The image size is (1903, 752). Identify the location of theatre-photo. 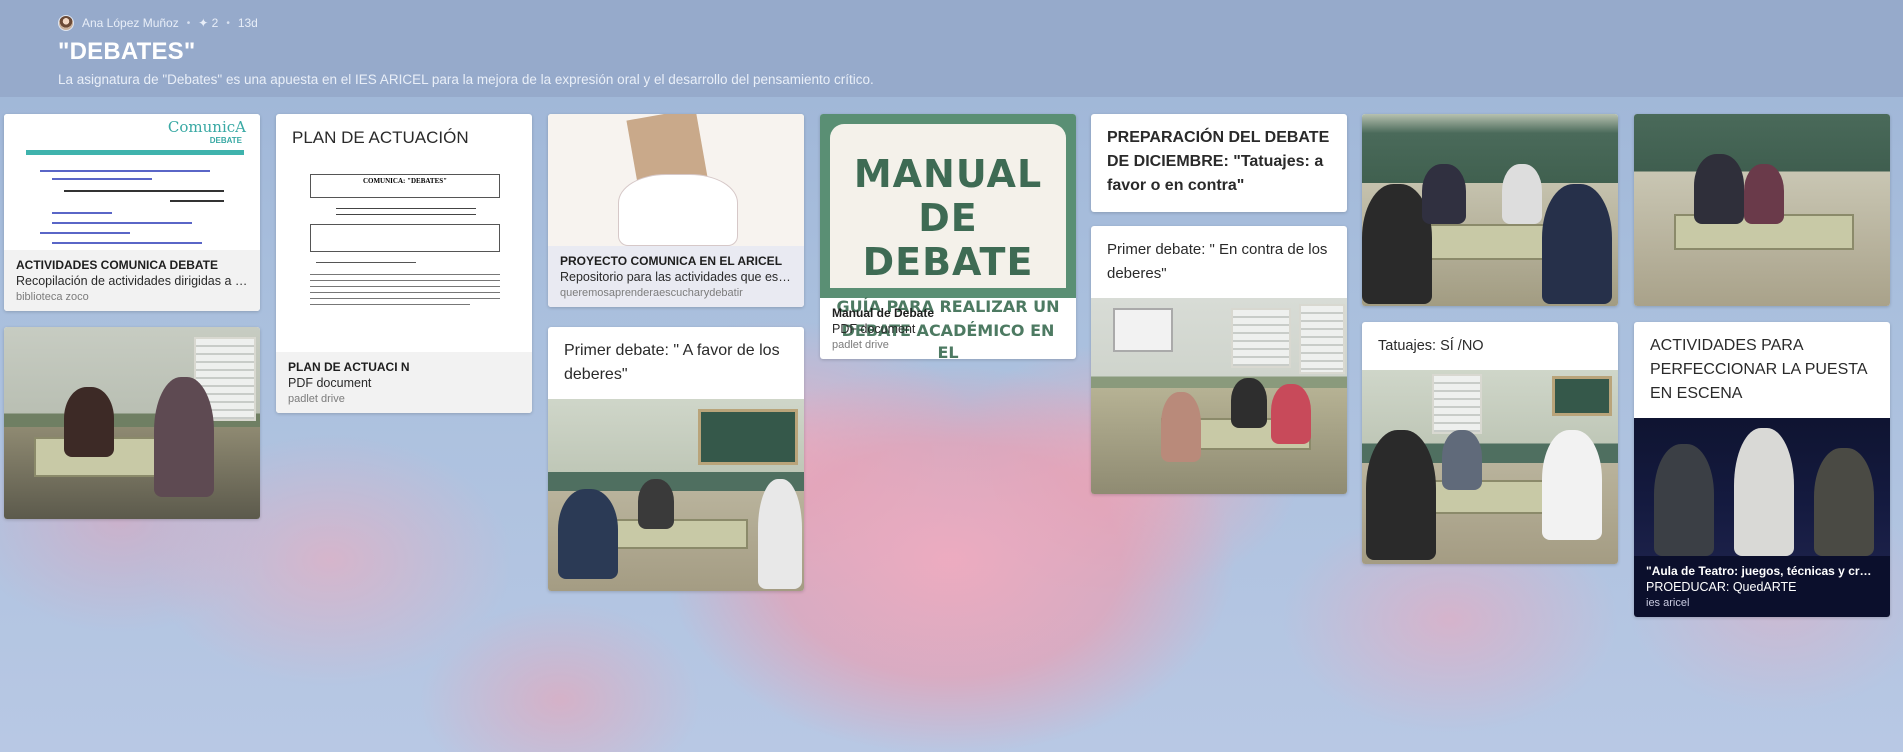
(1762, 487).